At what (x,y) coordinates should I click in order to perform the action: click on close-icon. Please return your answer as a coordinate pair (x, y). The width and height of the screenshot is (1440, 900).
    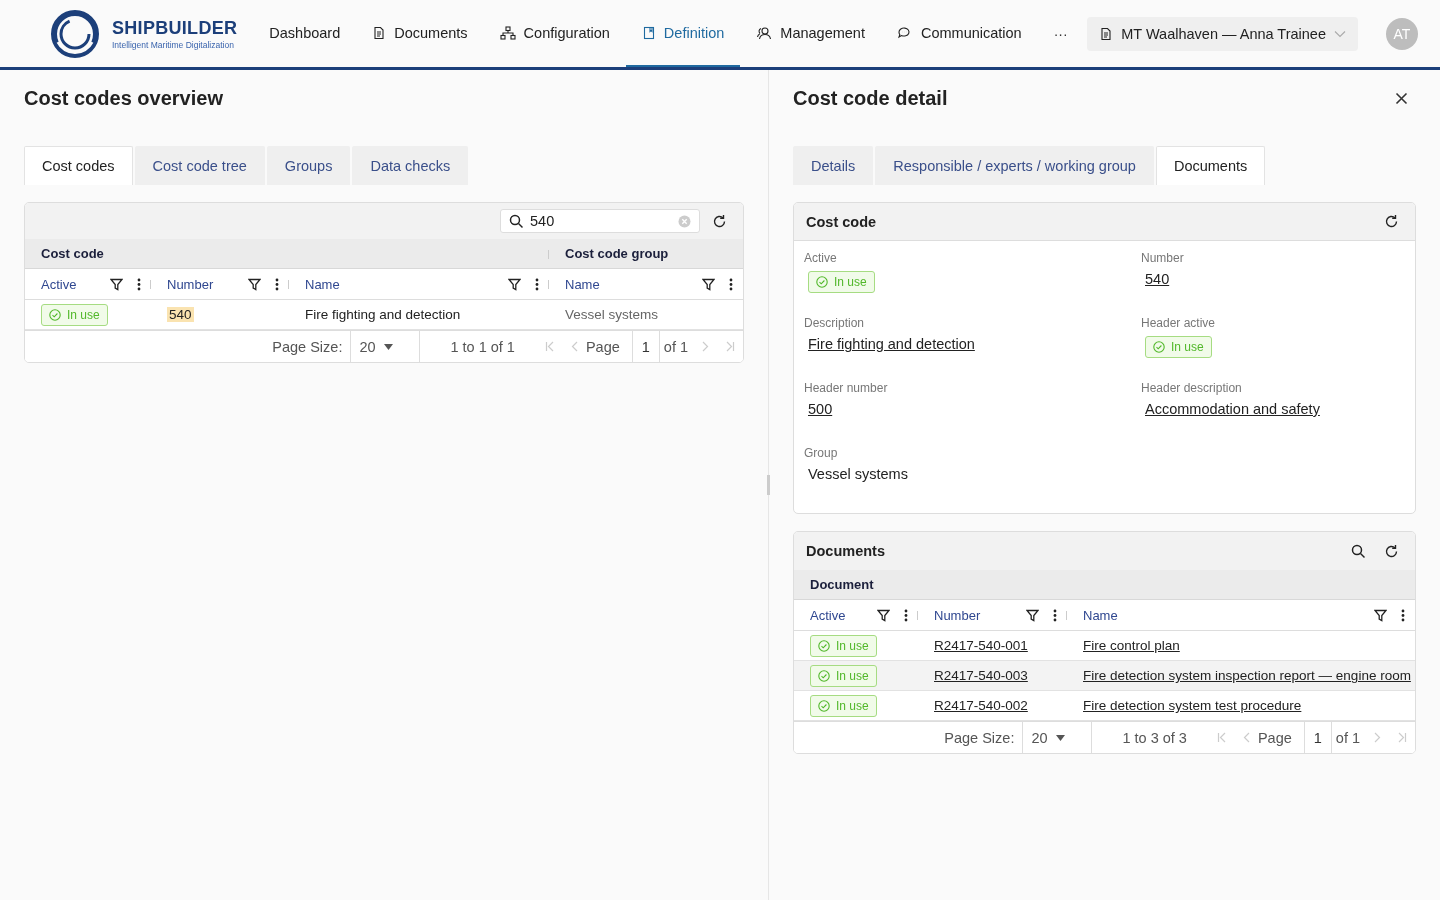
    Looking at the image, I should click on (1401, 98).